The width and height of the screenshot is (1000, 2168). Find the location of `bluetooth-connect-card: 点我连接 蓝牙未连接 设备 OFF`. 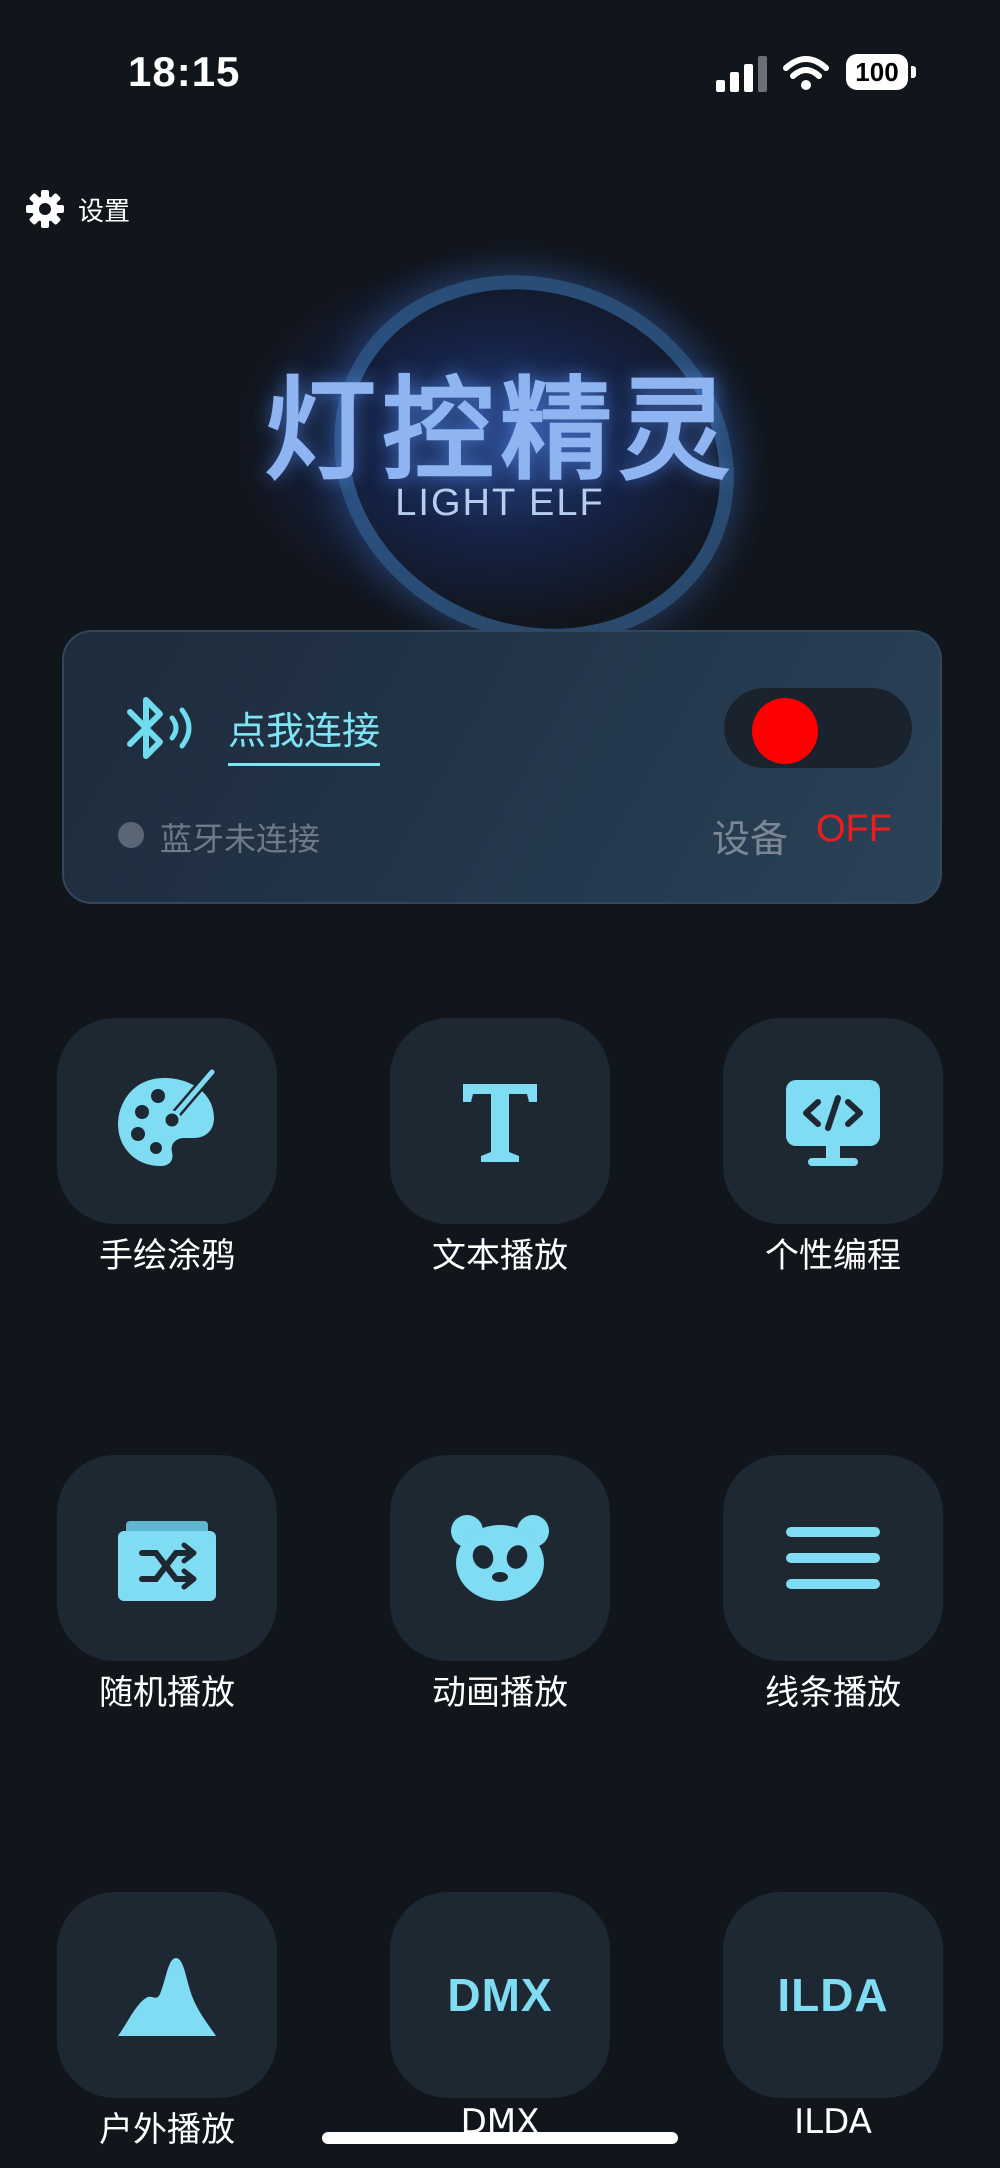

bluetooth-connect-card: 点我连接 蓝牙未连接 设备 OFF is located at coordinates (502, 767).